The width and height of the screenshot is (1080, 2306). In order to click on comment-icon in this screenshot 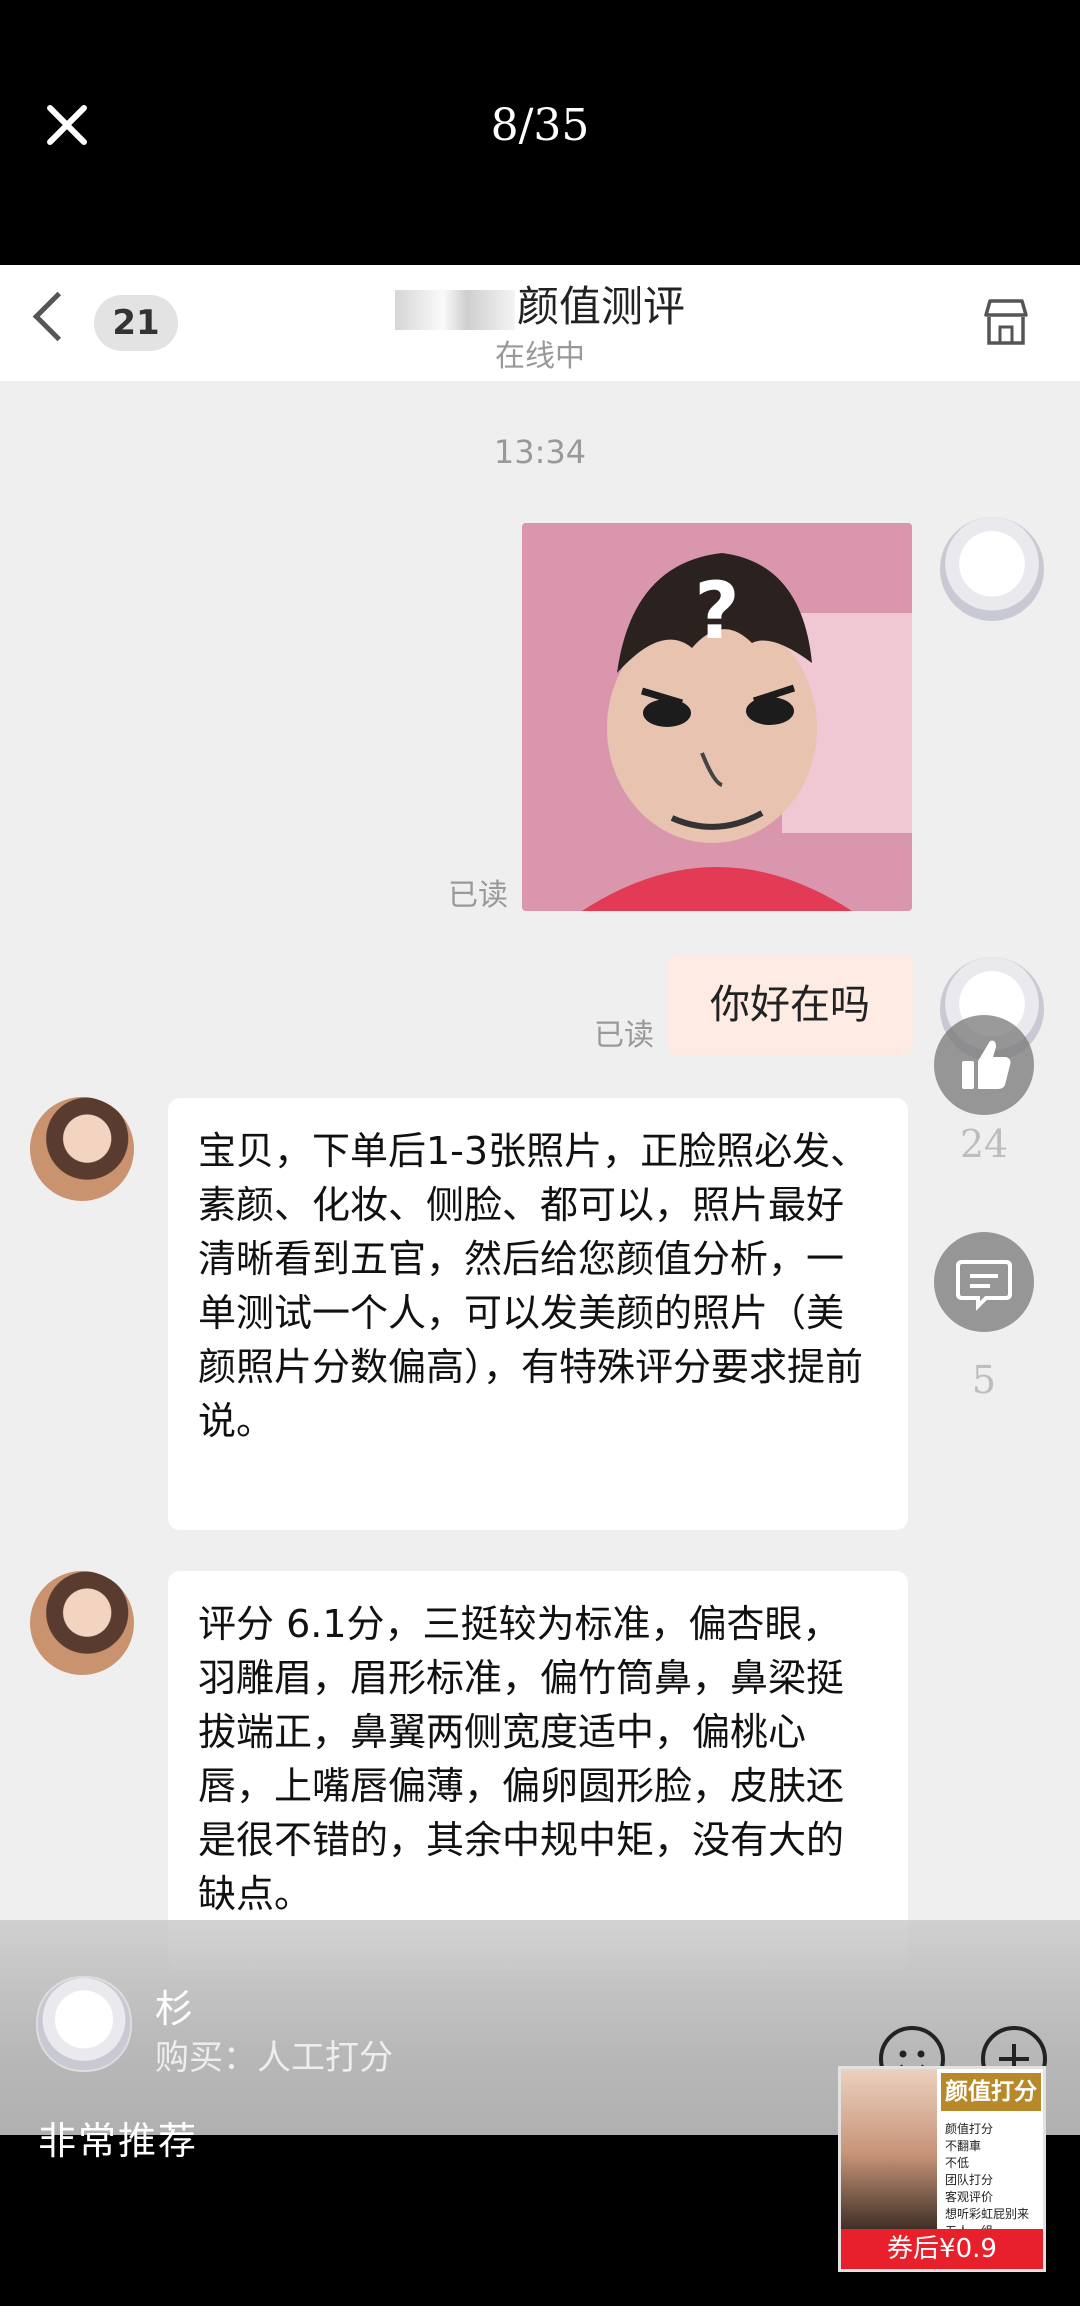, I will do `click(984, 1285)`.